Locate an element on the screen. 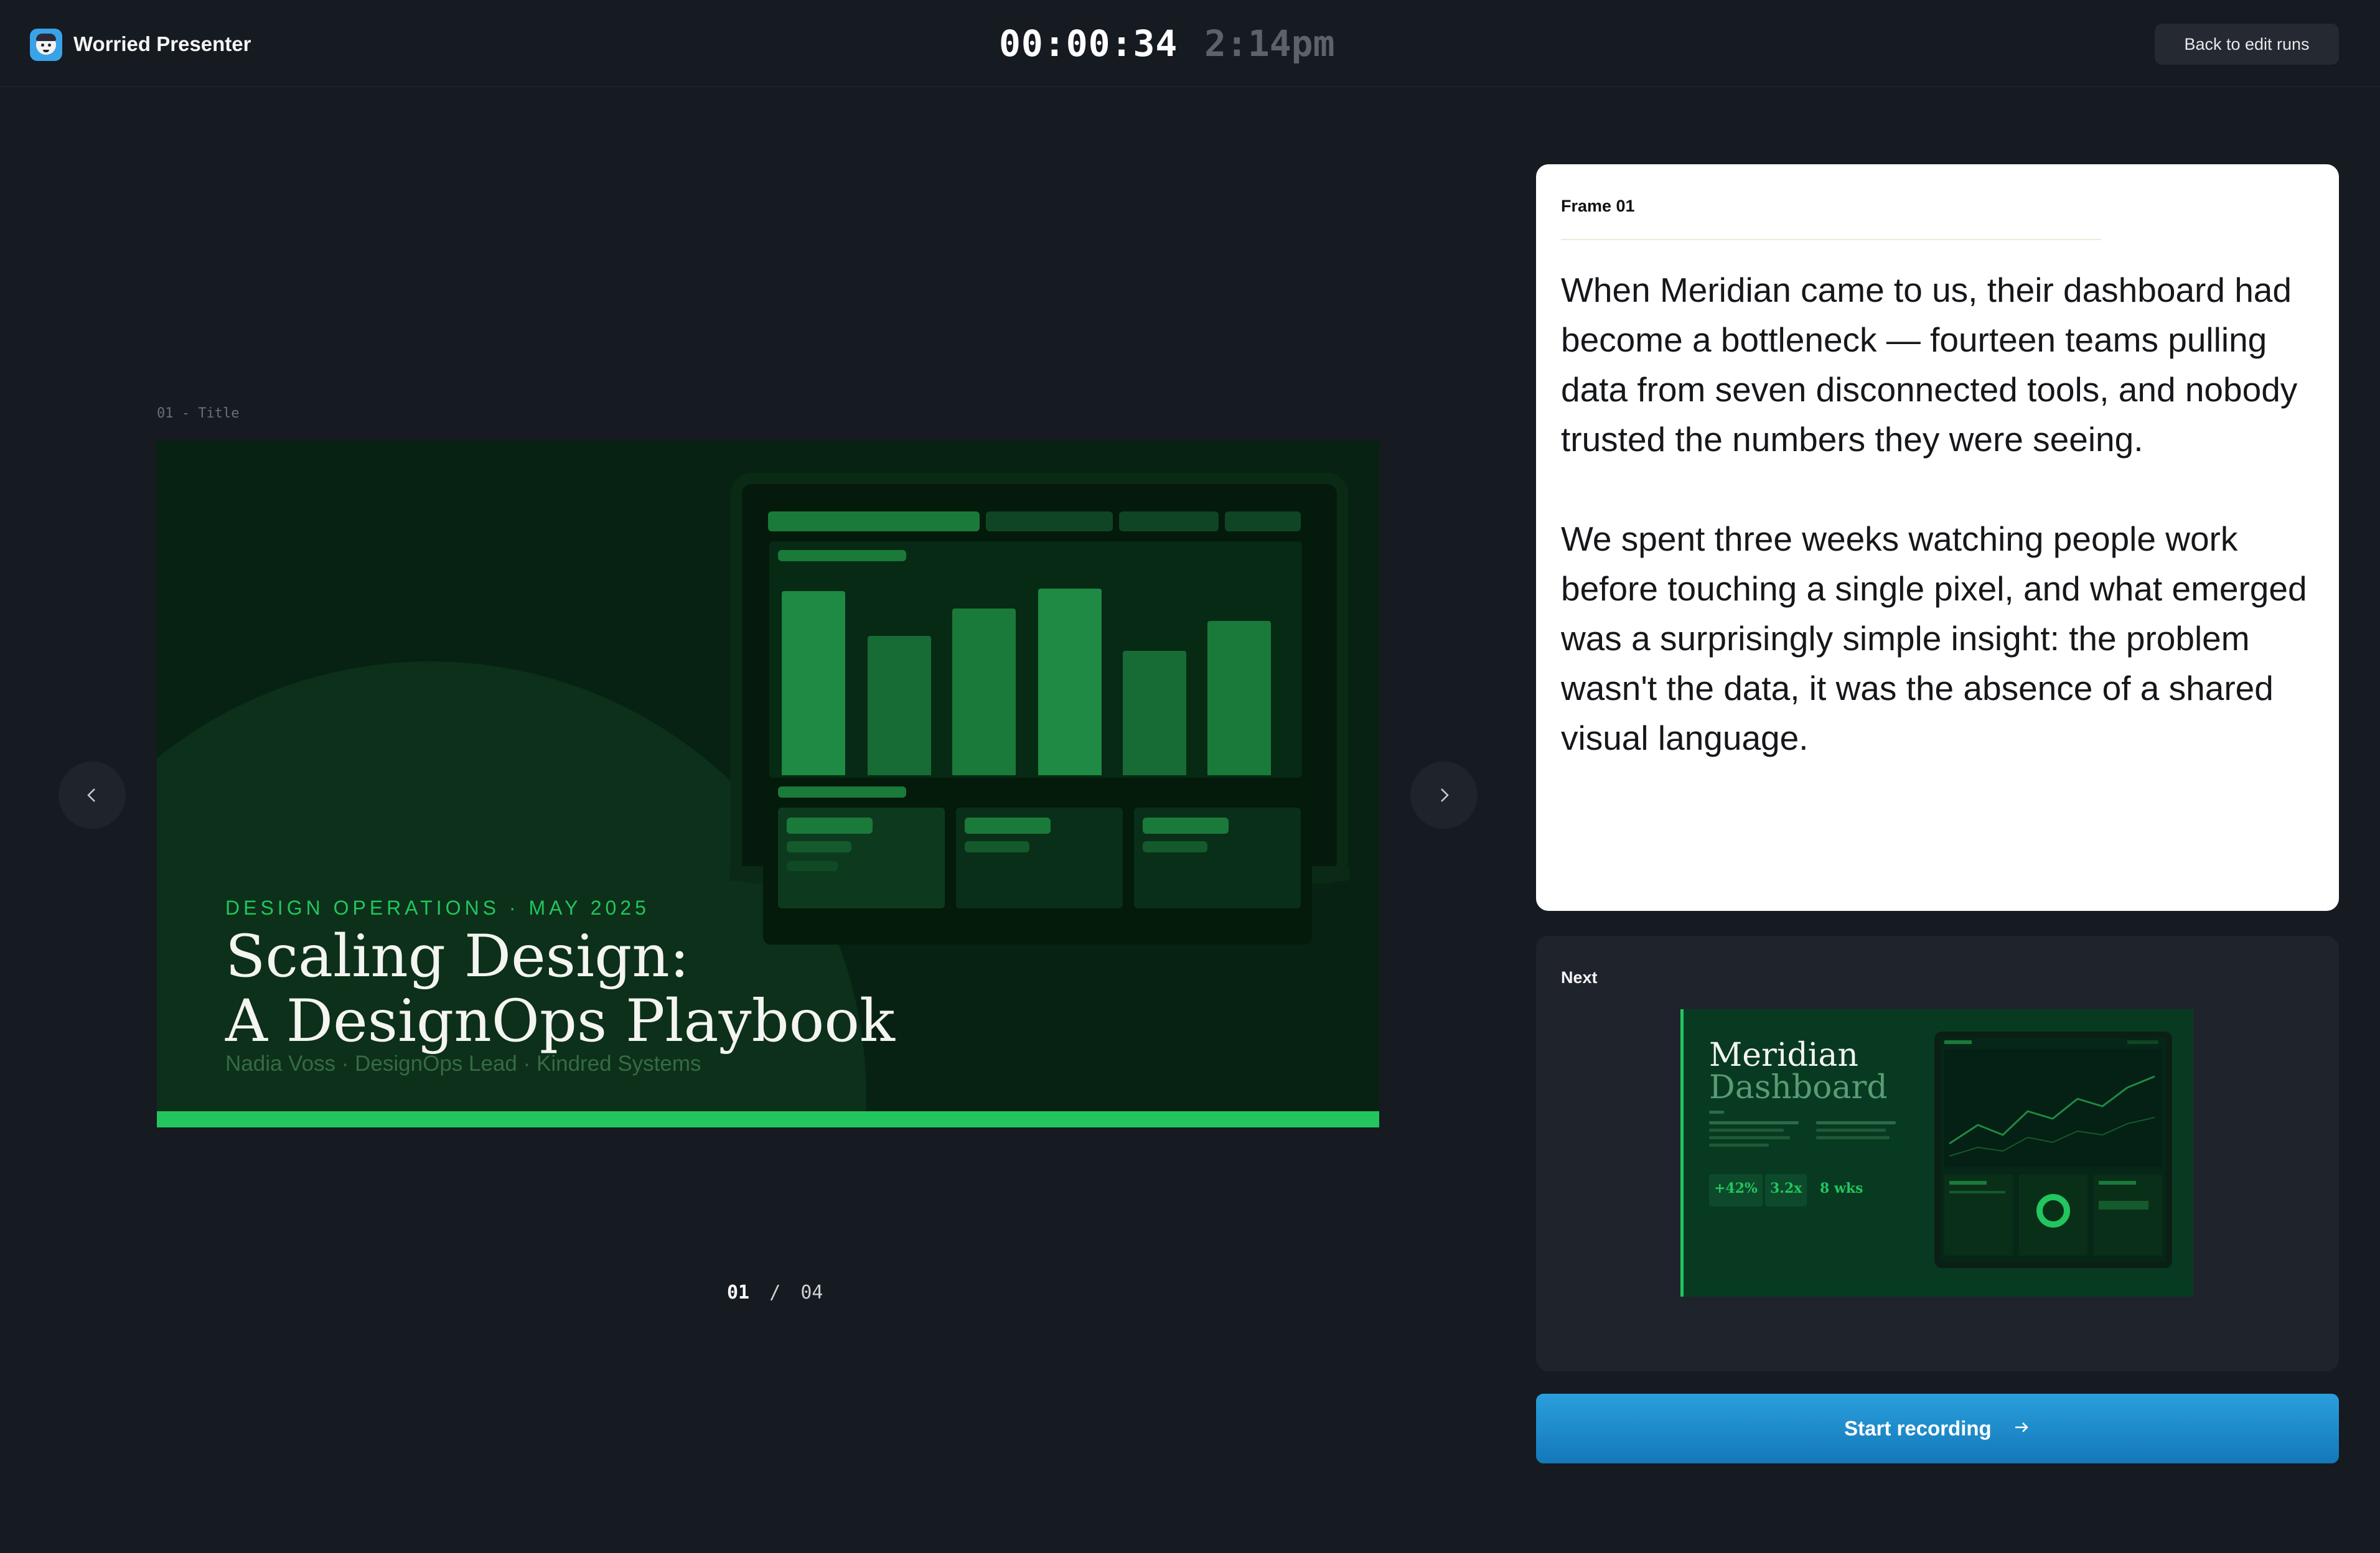 This screenshot has width=2380, height=1553. elapsed-timer: 00:00:34 is located at coordinates (1088, 43).